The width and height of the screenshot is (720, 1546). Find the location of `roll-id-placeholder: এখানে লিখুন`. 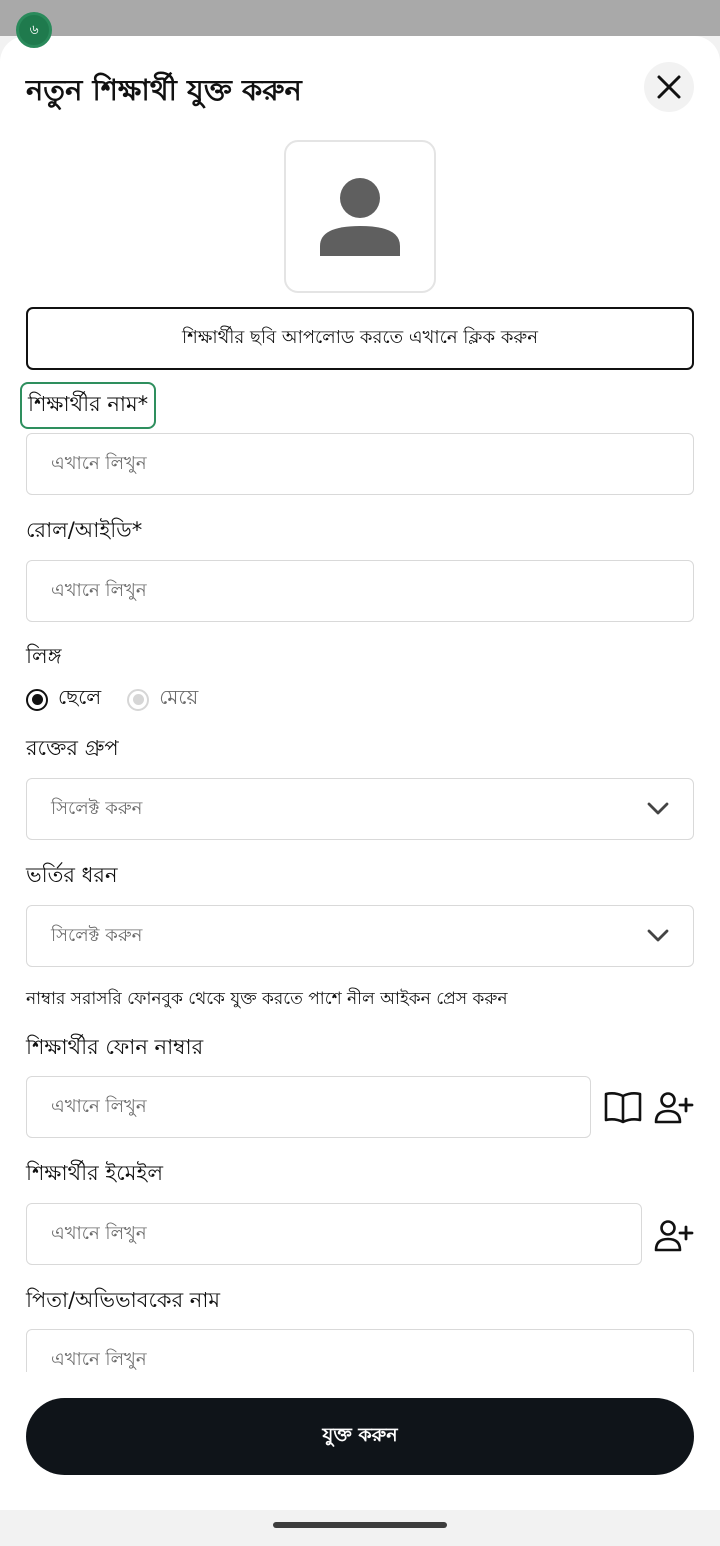

roll-id-placeholder: এখানে লিখুন is located at coordinates (99, 590).